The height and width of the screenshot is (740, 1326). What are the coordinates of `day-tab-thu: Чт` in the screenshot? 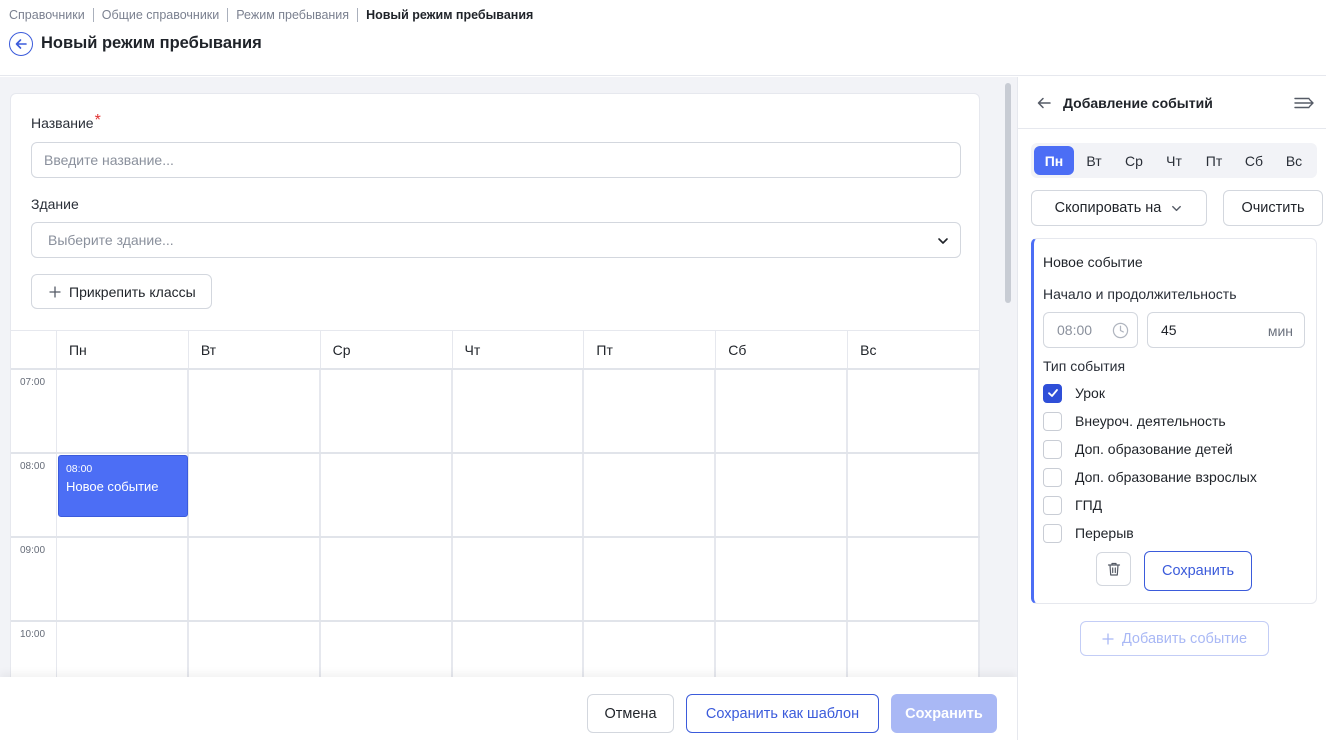 It's located at (1174, 160).